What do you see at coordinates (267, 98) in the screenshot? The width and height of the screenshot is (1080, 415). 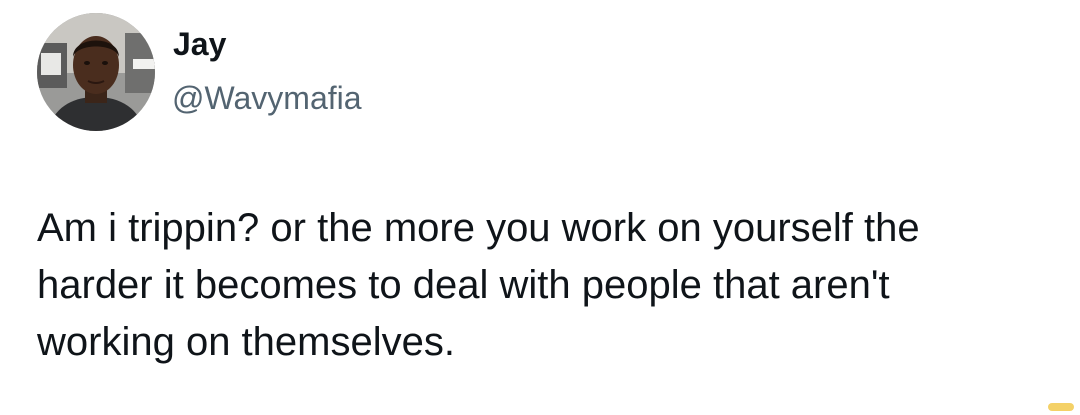 I see `author-handle: @Wavymafia` at bounding box center [267, 98].